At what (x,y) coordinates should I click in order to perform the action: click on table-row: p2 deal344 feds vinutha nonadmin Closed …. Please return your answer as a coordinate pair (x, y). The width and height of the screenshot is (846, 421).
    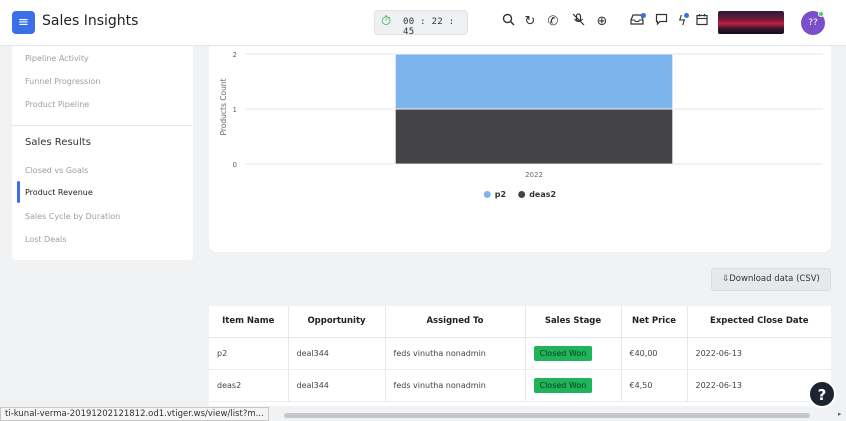
    Looking at the image, I should click on (520, 353).